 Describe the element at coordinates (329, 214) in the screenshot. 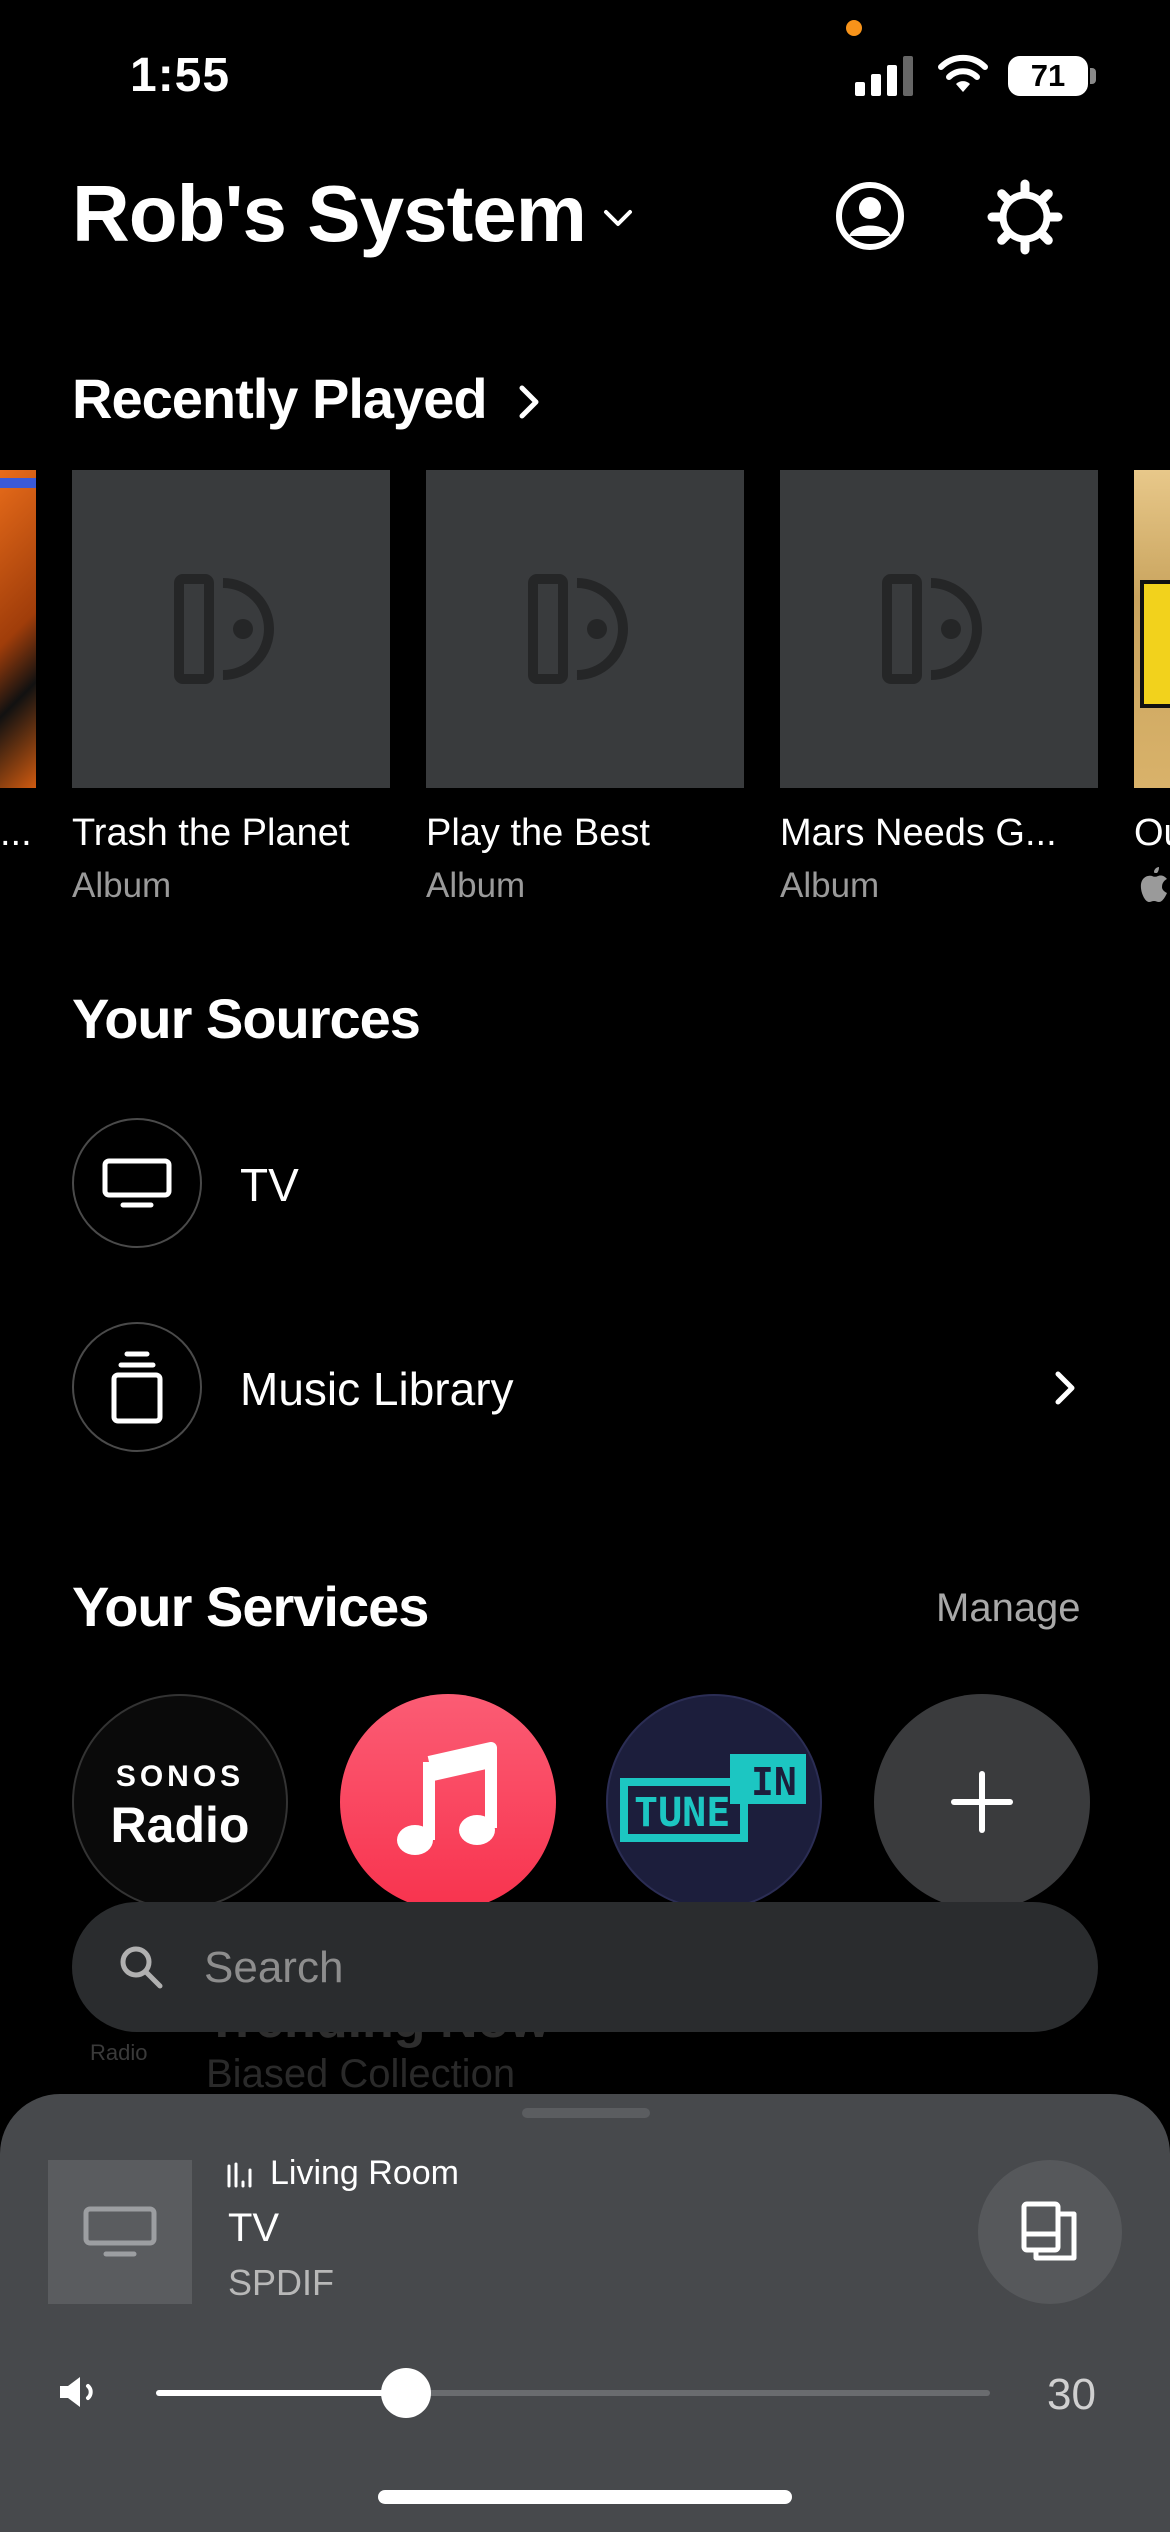

I see `system-title: Rob's System` at that location.